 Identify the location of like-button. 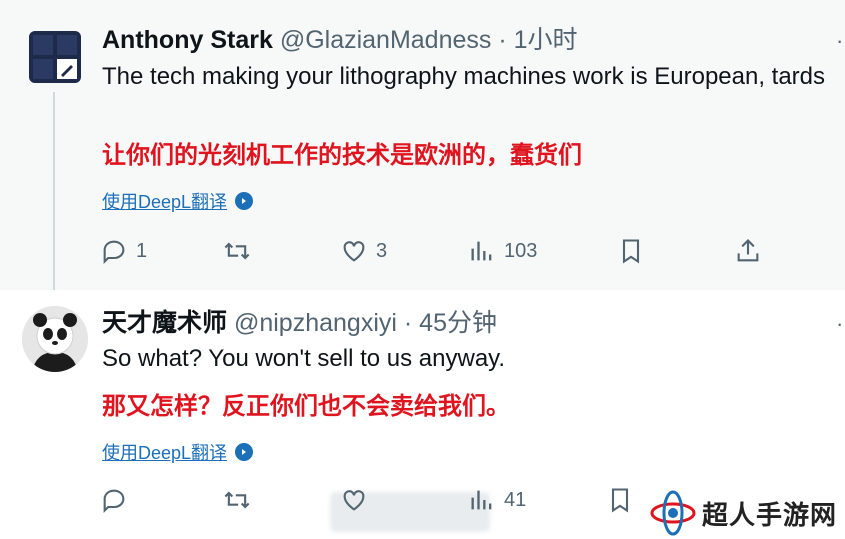
(358, 500).